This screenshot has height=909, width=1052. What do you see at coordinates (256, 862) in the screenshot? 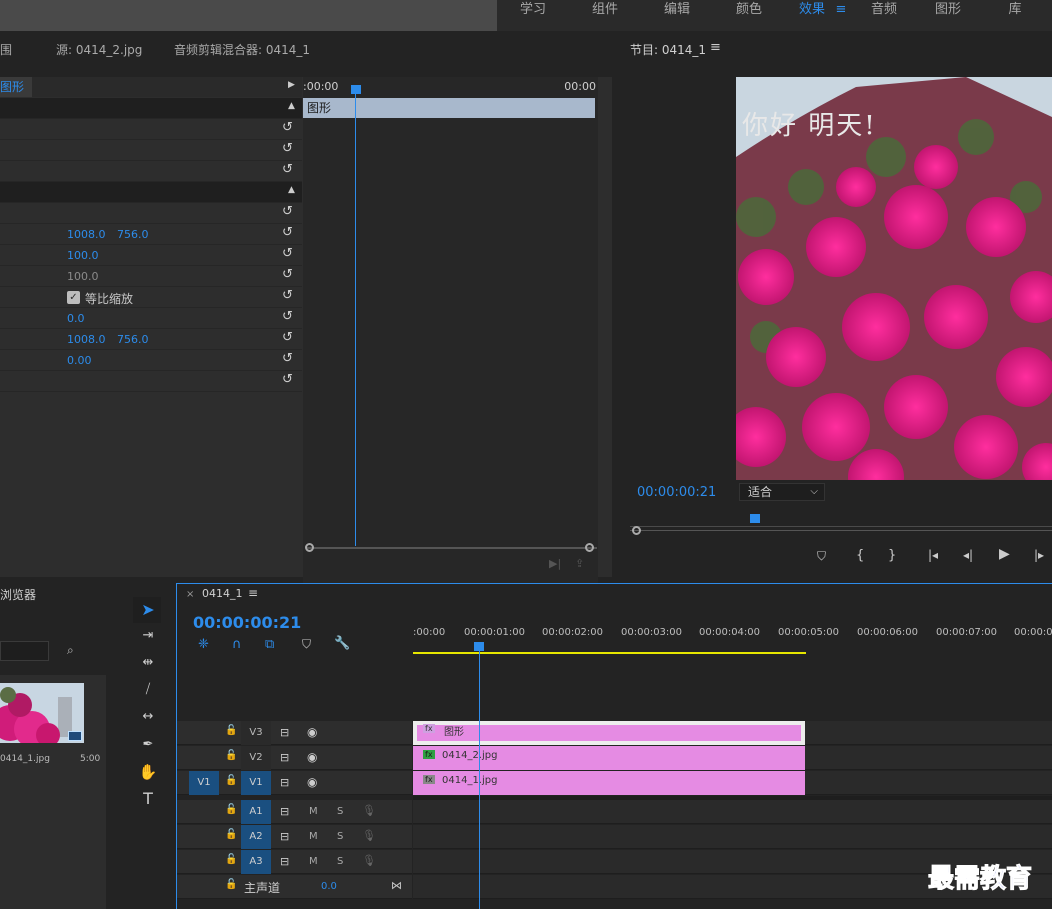
I see `track-target-a3: A3` at bounding box center [256, 862].